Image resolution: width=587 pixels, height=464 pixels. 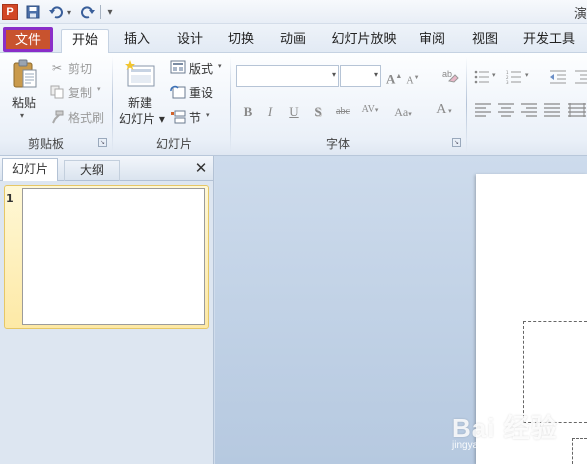 I want to click on clipboard-group-label: 剪贴板, so click(x=45, y=144).